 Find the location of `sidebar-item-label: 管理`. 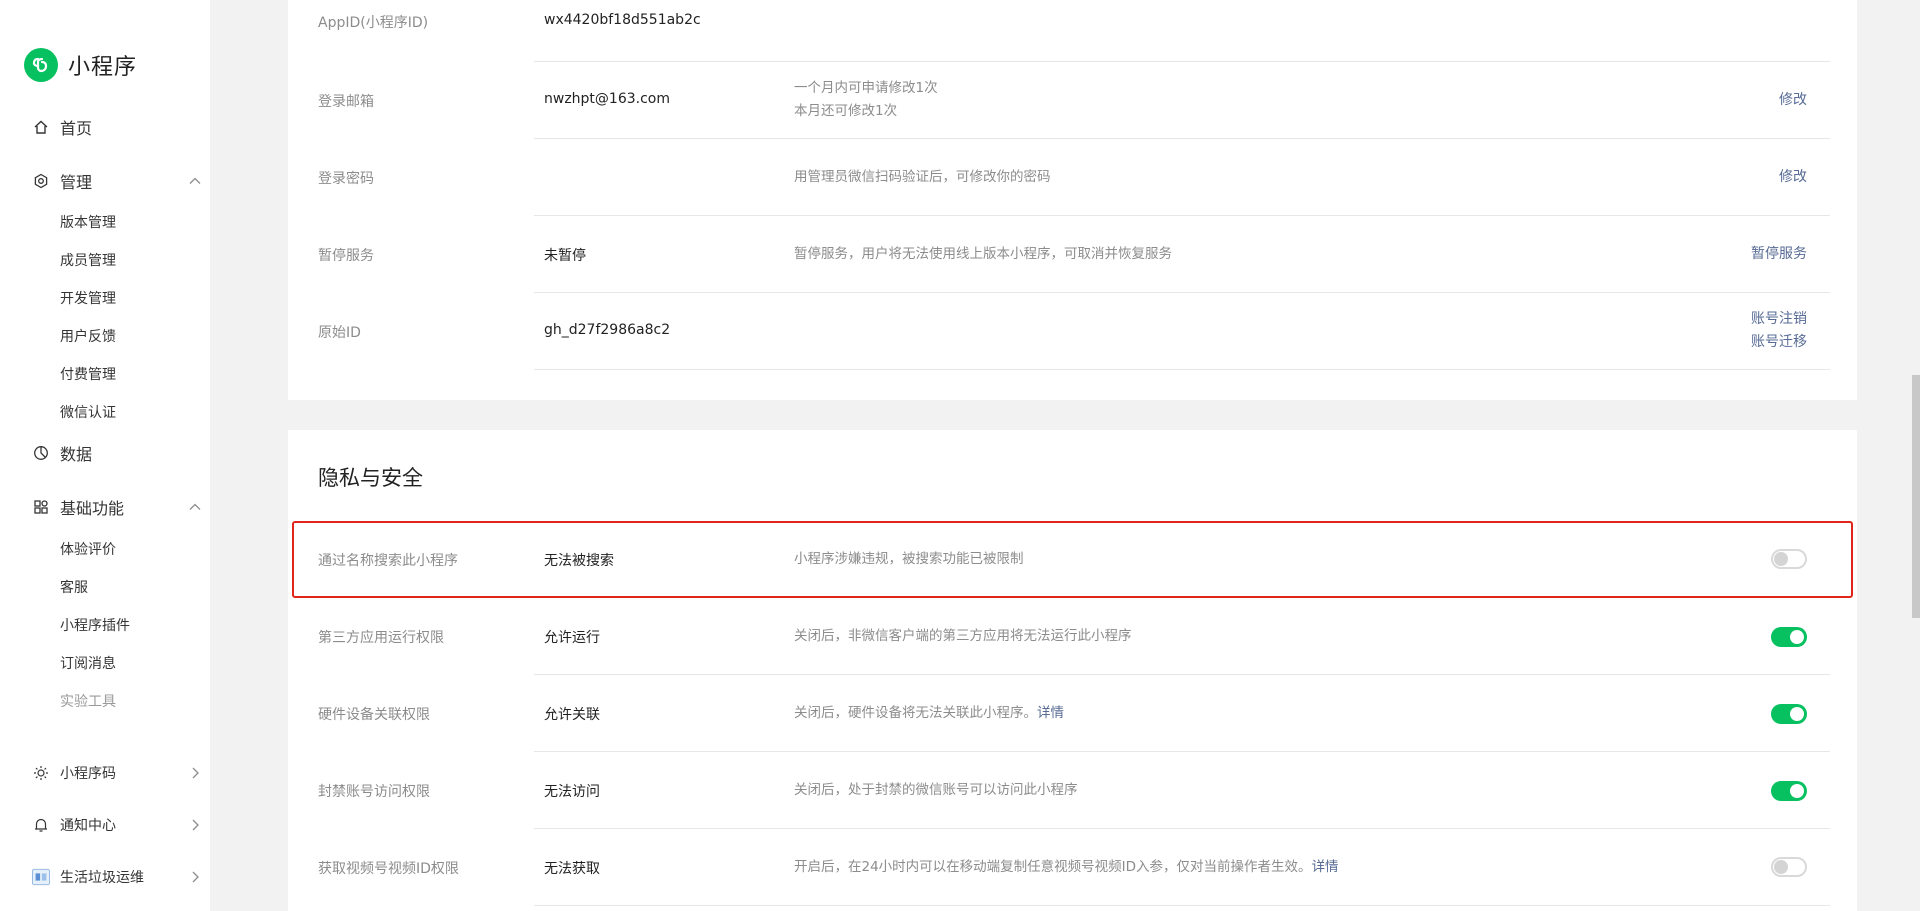

sidebar-item-label: 管理 is located at coordinates (76, 182).